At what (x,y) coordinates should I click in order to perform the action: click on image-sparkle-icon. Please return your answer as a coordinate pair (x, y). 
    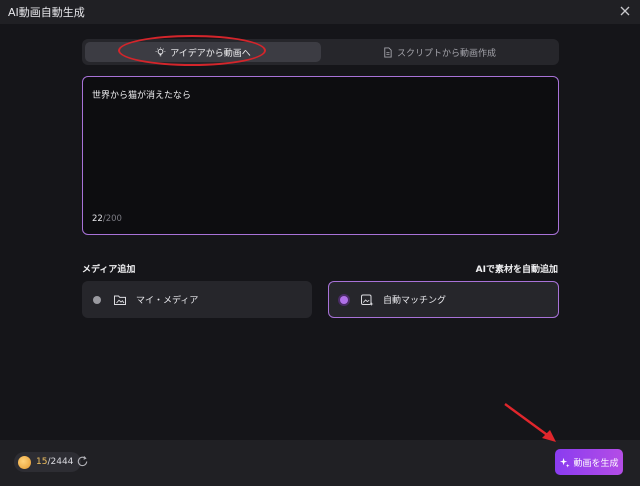
    Looking at the image, I should click on (367, 300).